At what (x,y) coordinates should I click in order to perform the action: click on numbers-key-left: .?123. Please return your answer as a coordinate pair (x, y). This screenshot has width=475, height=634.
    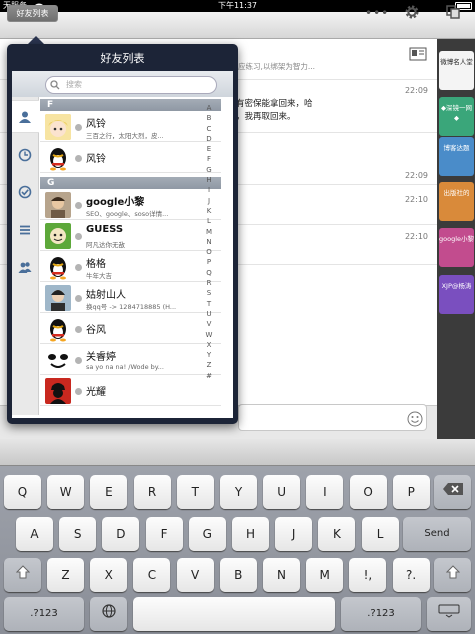
    Looking at the image, I should click on (44, 614).